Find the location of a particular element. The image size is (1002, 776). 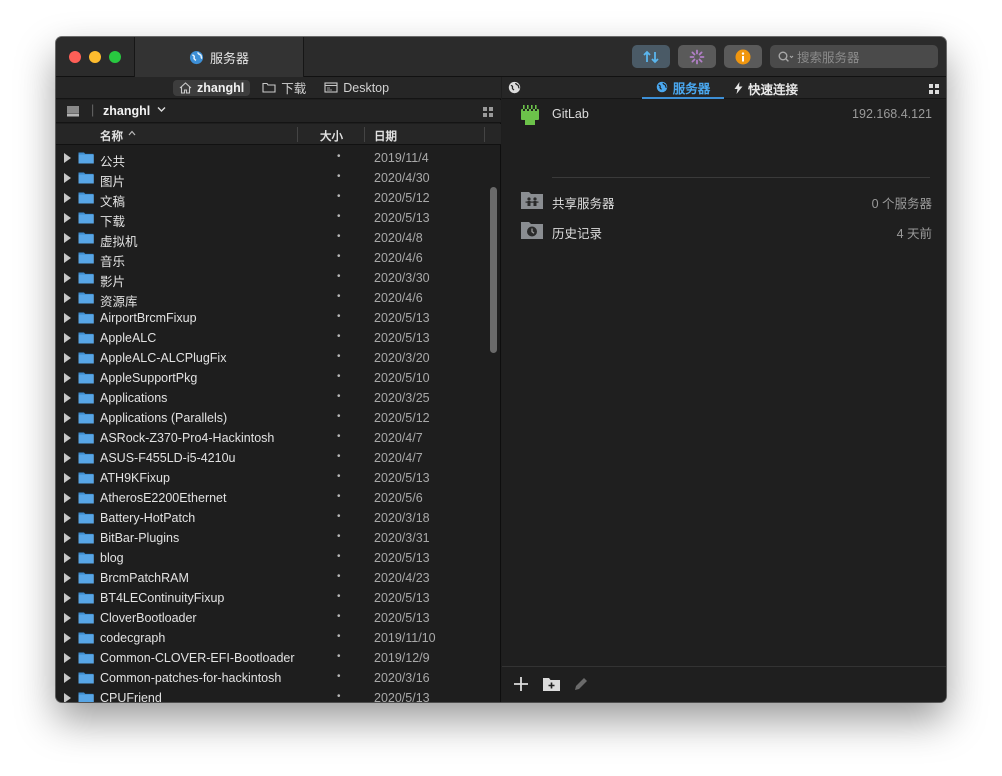

file-row: Common-CLOVER-EFI-Bootloader • 2019/12/9 is located at coordinates (271, 658).